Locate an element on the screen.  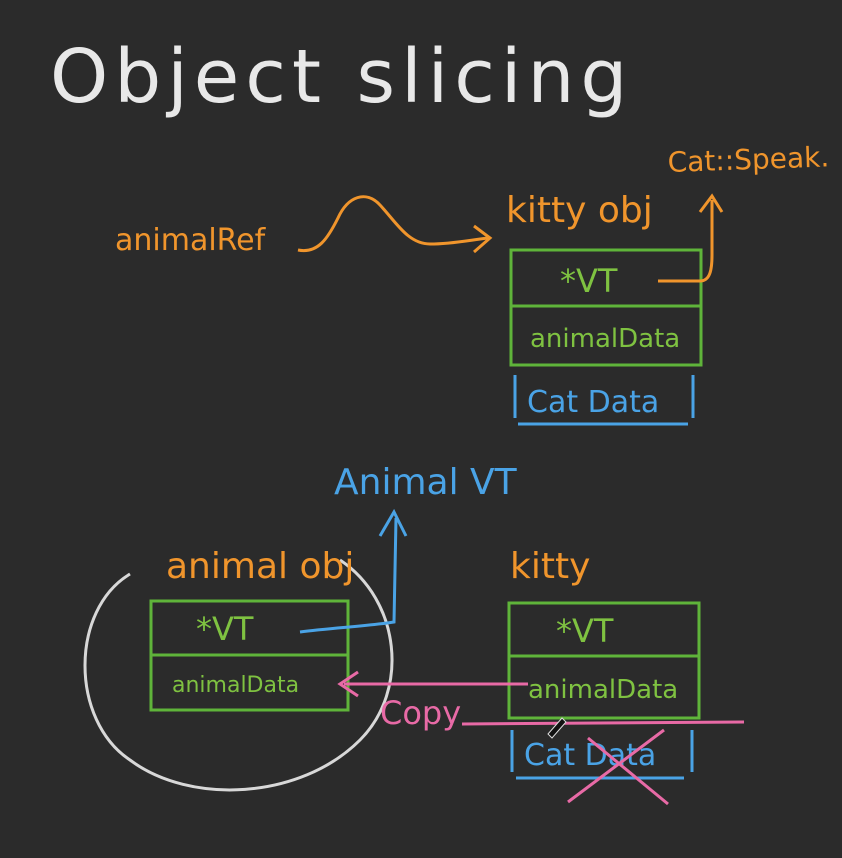
kitty-animal-data-row: animalData is located at coordinates (603, 690).